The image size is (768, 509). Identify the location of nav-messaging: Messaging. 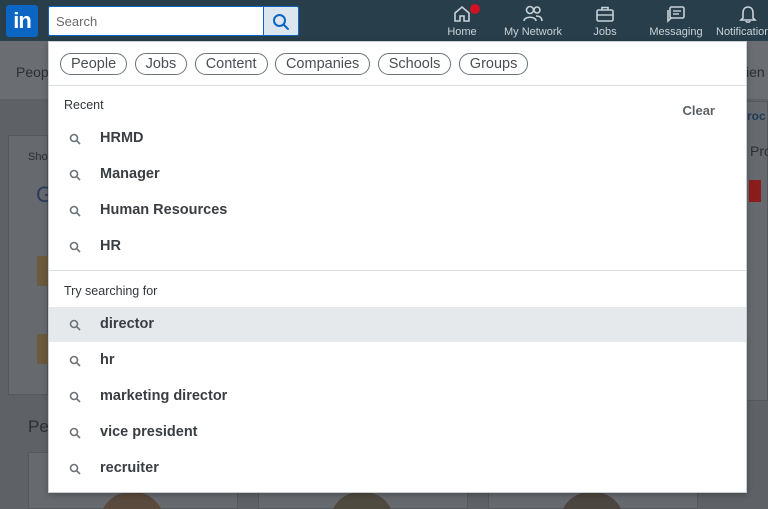
(676, 22).